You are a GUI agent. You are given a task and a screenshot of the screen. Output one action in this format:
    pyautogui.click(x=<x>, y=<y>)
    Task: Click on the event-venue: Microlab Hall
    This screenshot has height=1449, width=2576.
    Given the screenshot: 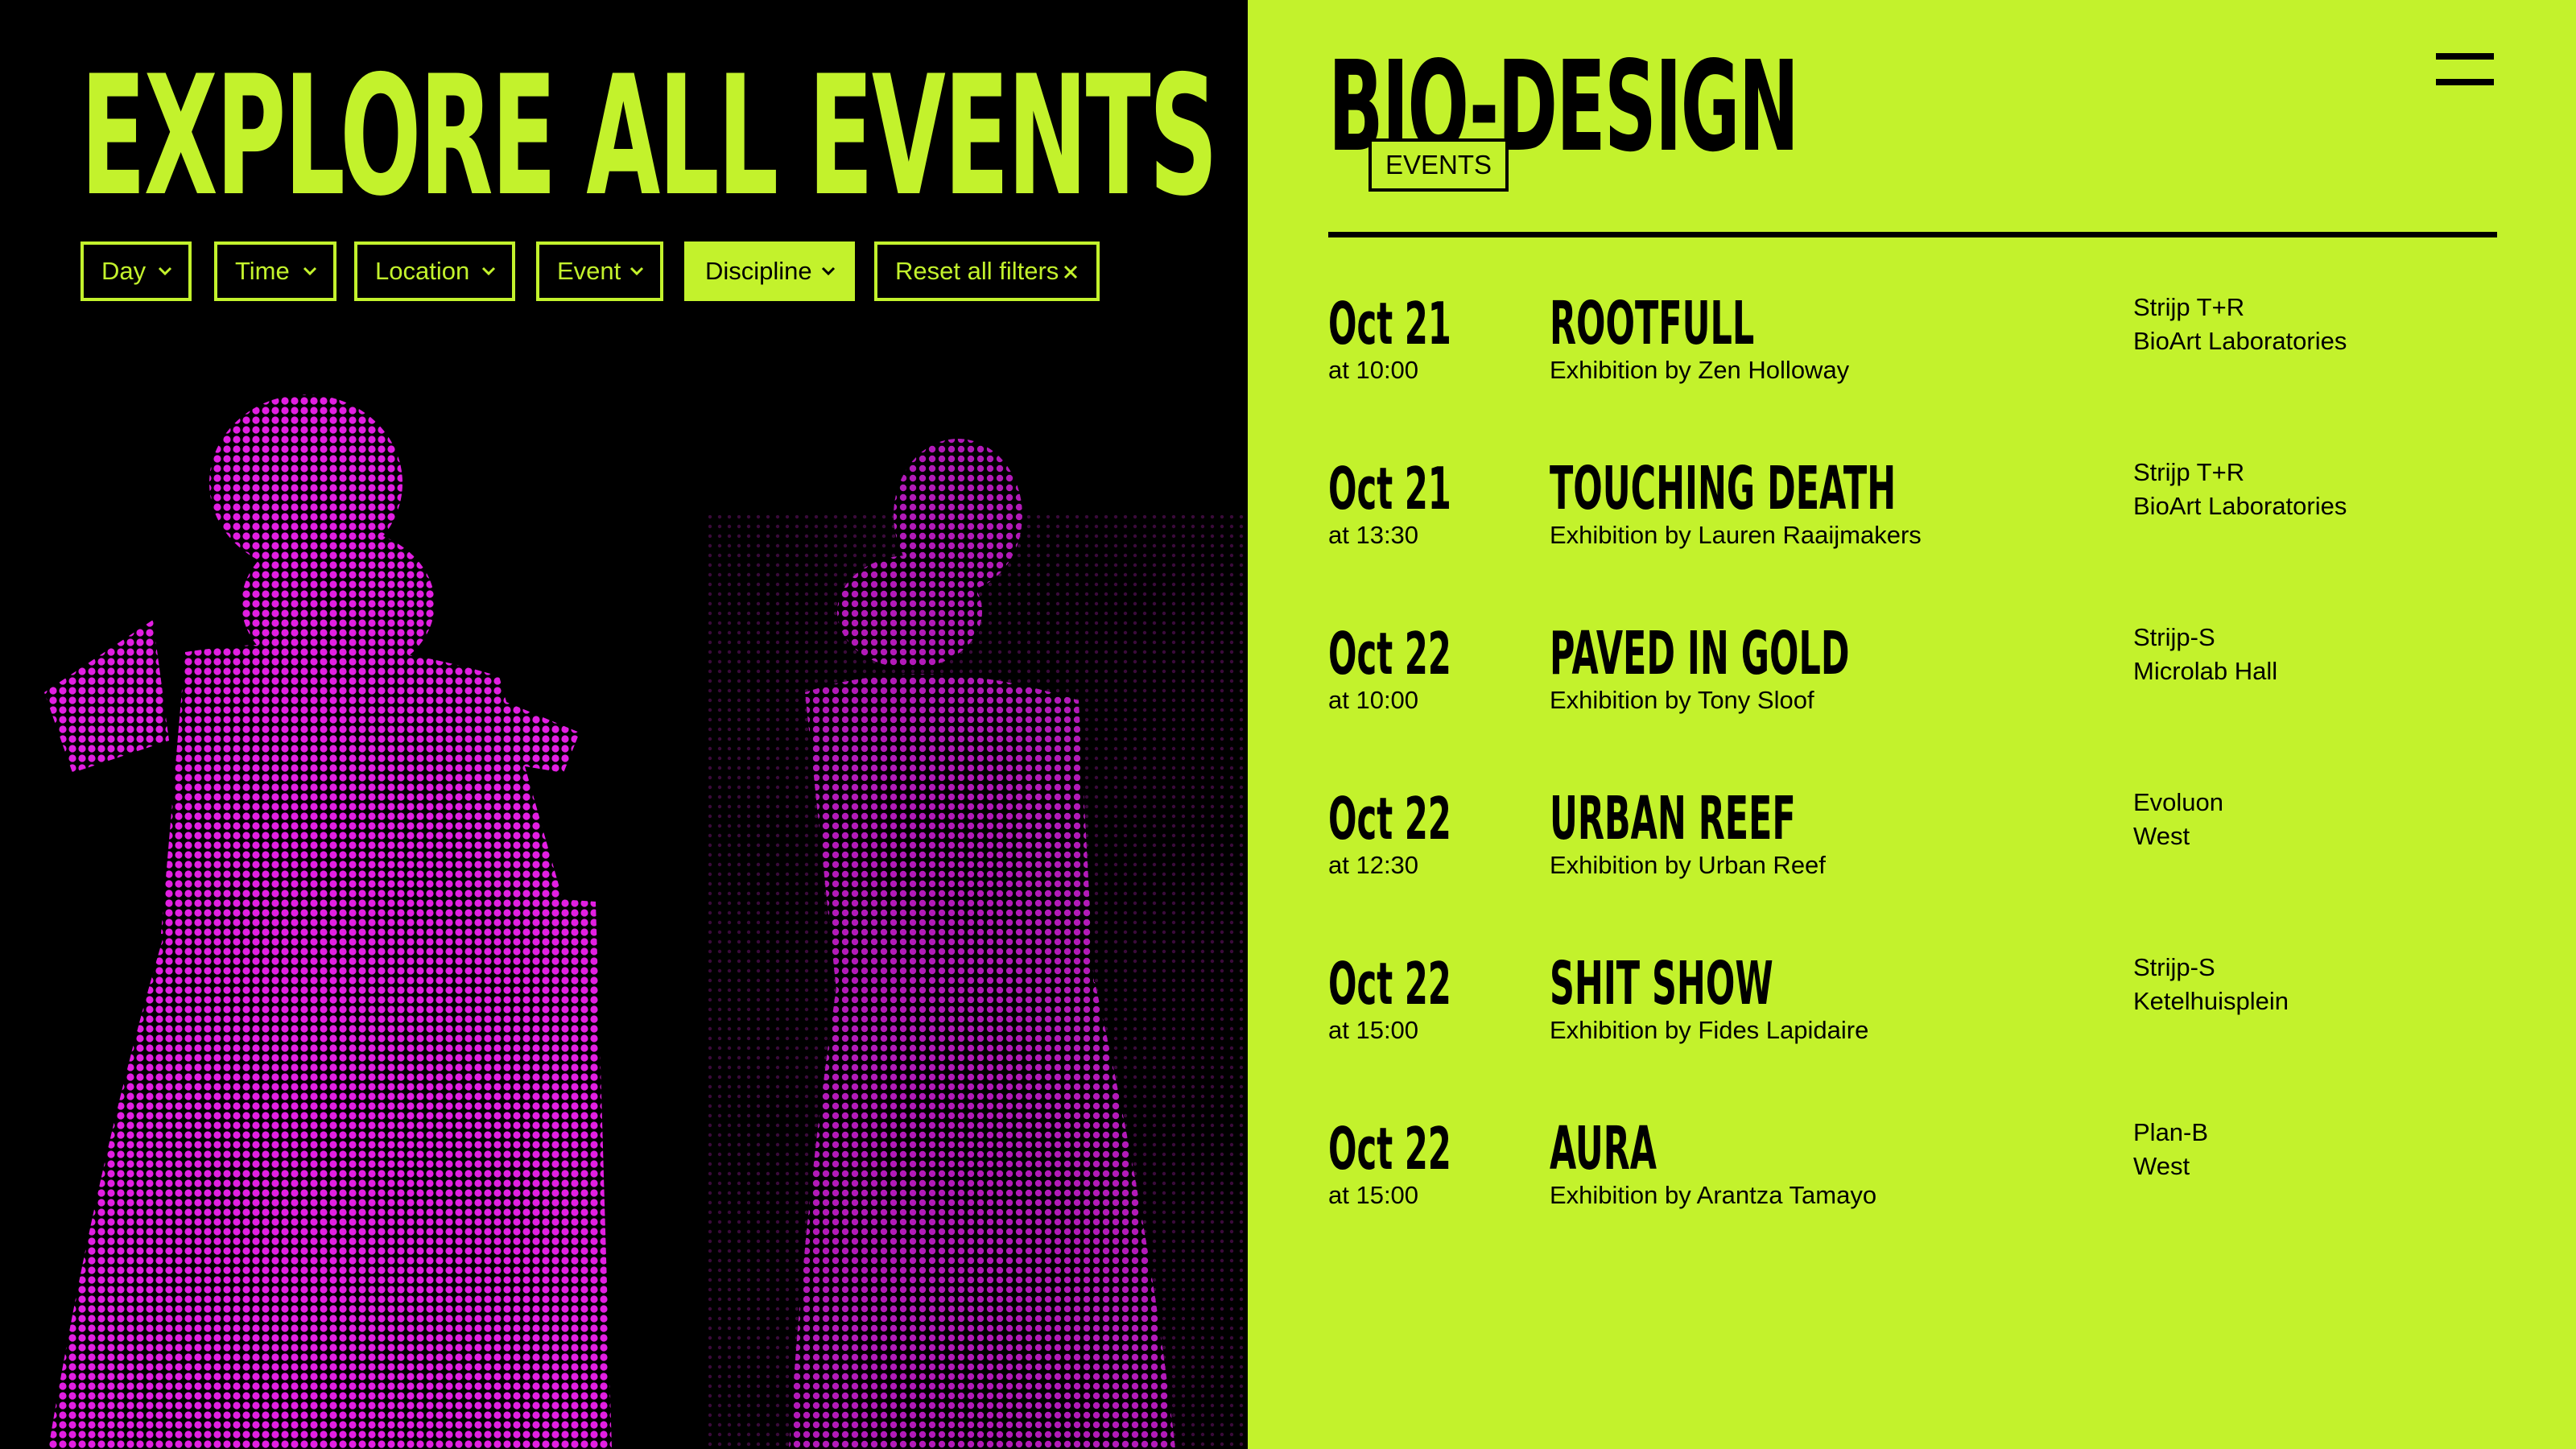 What is the action you would take?
    pyautogui.click(x=2205, y=671)
    